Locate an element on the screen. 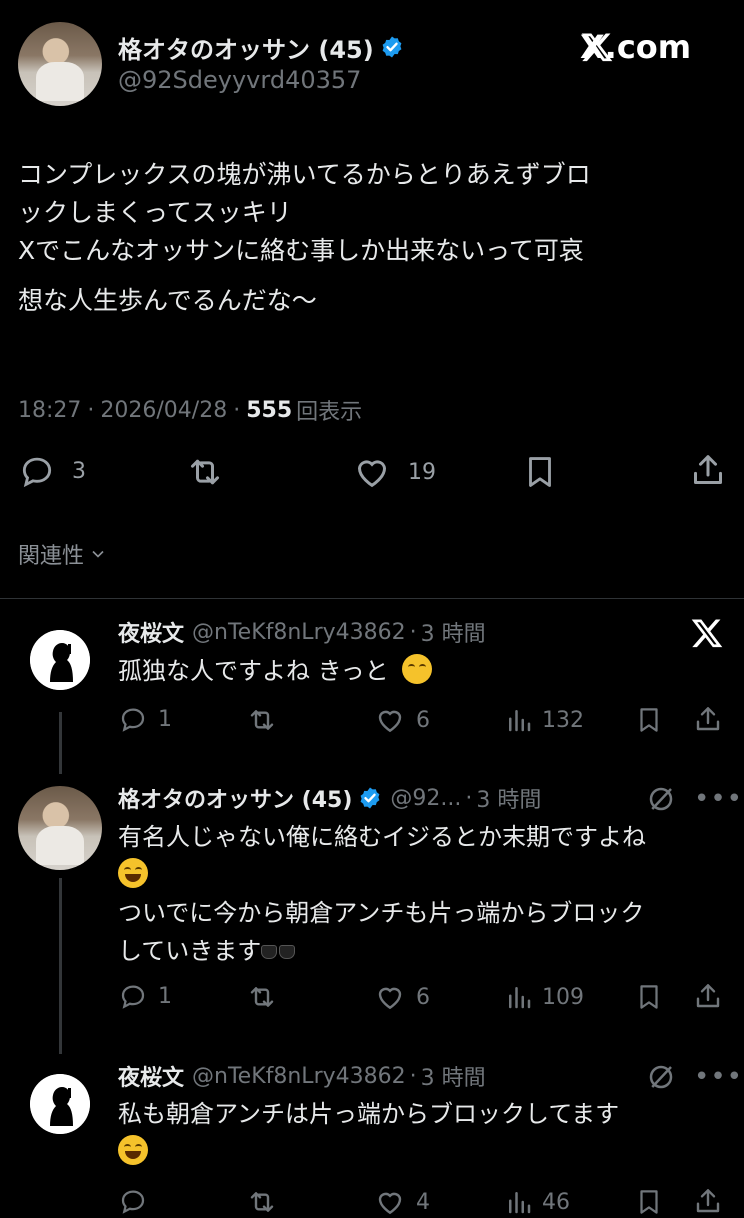  views-count: 46 is located at coordinates (556, 1202).